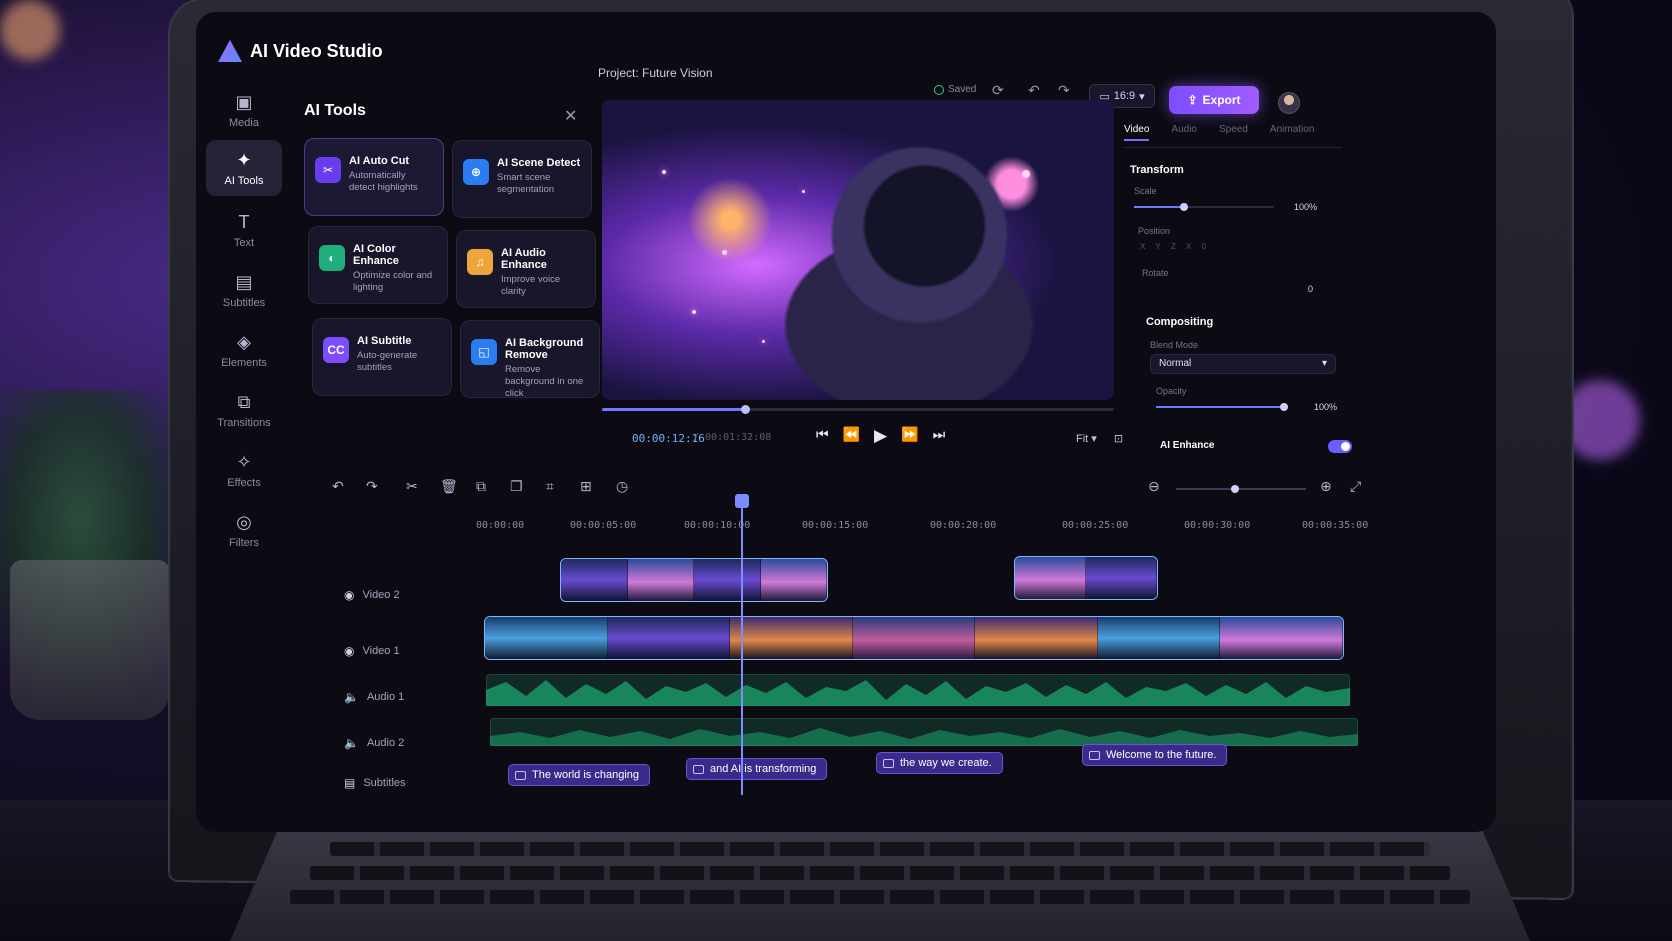 This screenshot has height=941, width=1672. Describe the element at coordinates (449, 486) in the screenshot. I see `delete-icon: 🗑` at that location.